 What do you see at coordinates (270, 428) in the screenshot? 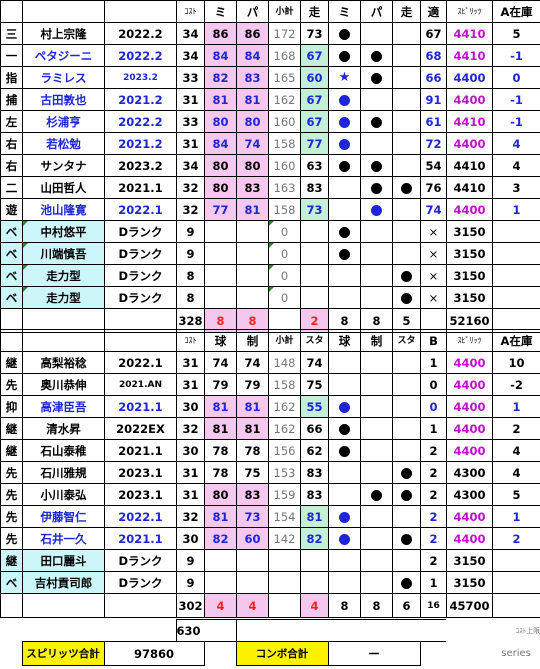
I see `pitcher-row: 継清水昇 2022EX 32 81 81 162 66 1 4400 2` at bounding box center [270, 428].